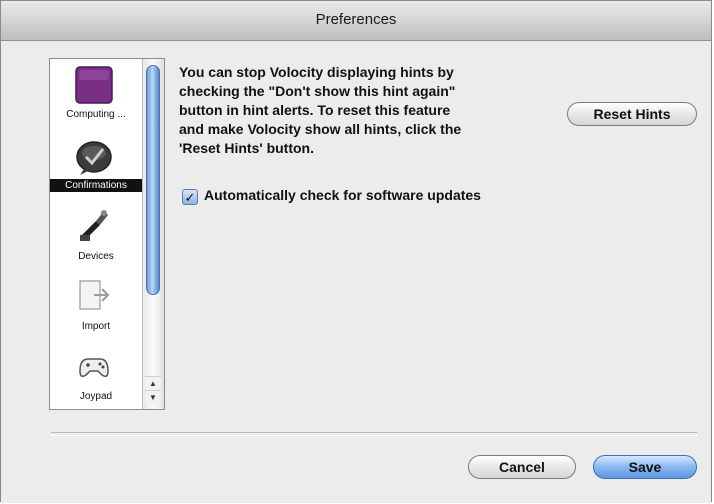  Describe the element at coordinates (94, 295) in the screenshot. I see `import-icon` at that location.